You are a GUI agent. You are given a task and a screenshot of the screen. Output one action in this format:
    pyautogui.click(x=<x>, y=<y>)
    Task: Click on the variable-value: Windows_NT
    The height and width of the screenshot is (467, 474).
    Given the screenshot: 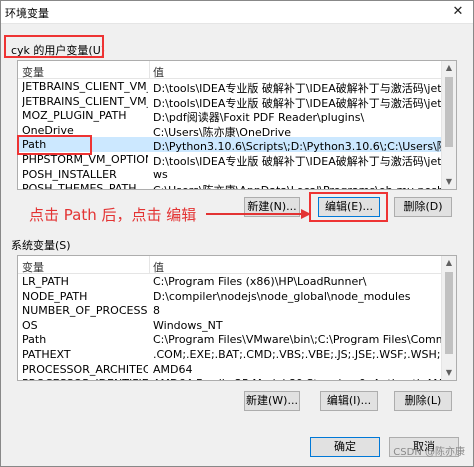 What is the action you would take?
    pyautogui.click(x=188, y=325)
    